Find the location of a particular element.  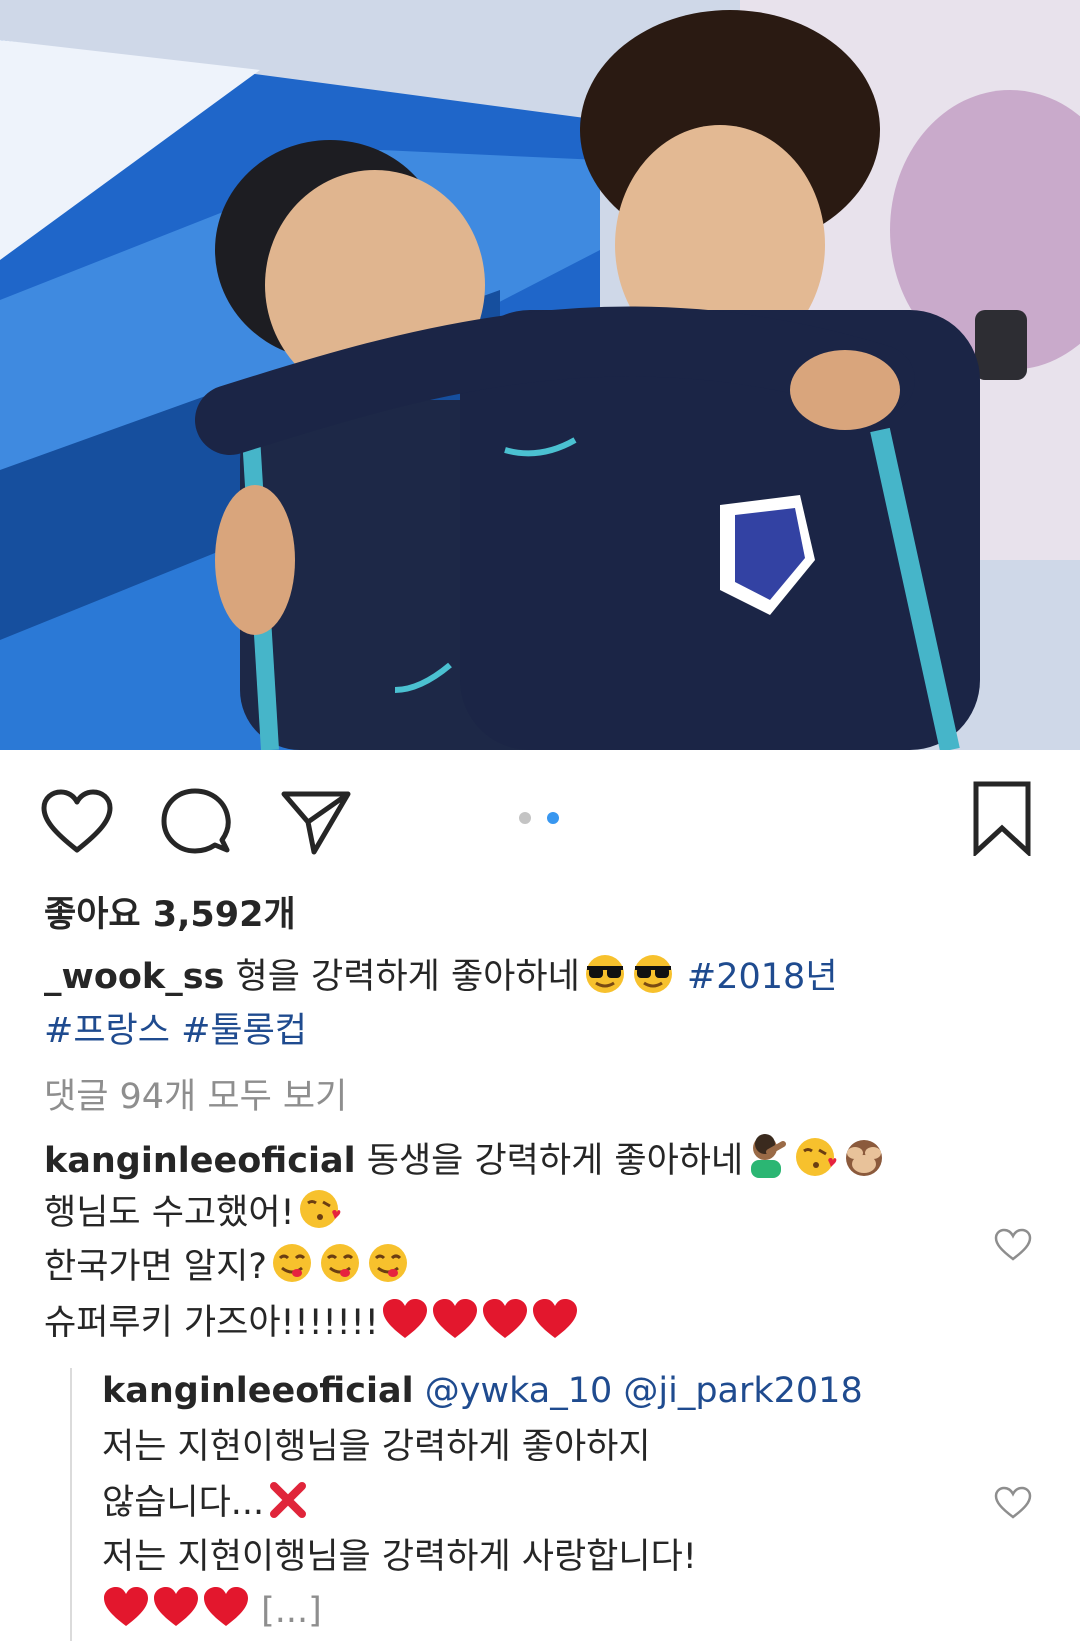

comment-username: kanginleeoficial is located at coordinates (200, 1161).